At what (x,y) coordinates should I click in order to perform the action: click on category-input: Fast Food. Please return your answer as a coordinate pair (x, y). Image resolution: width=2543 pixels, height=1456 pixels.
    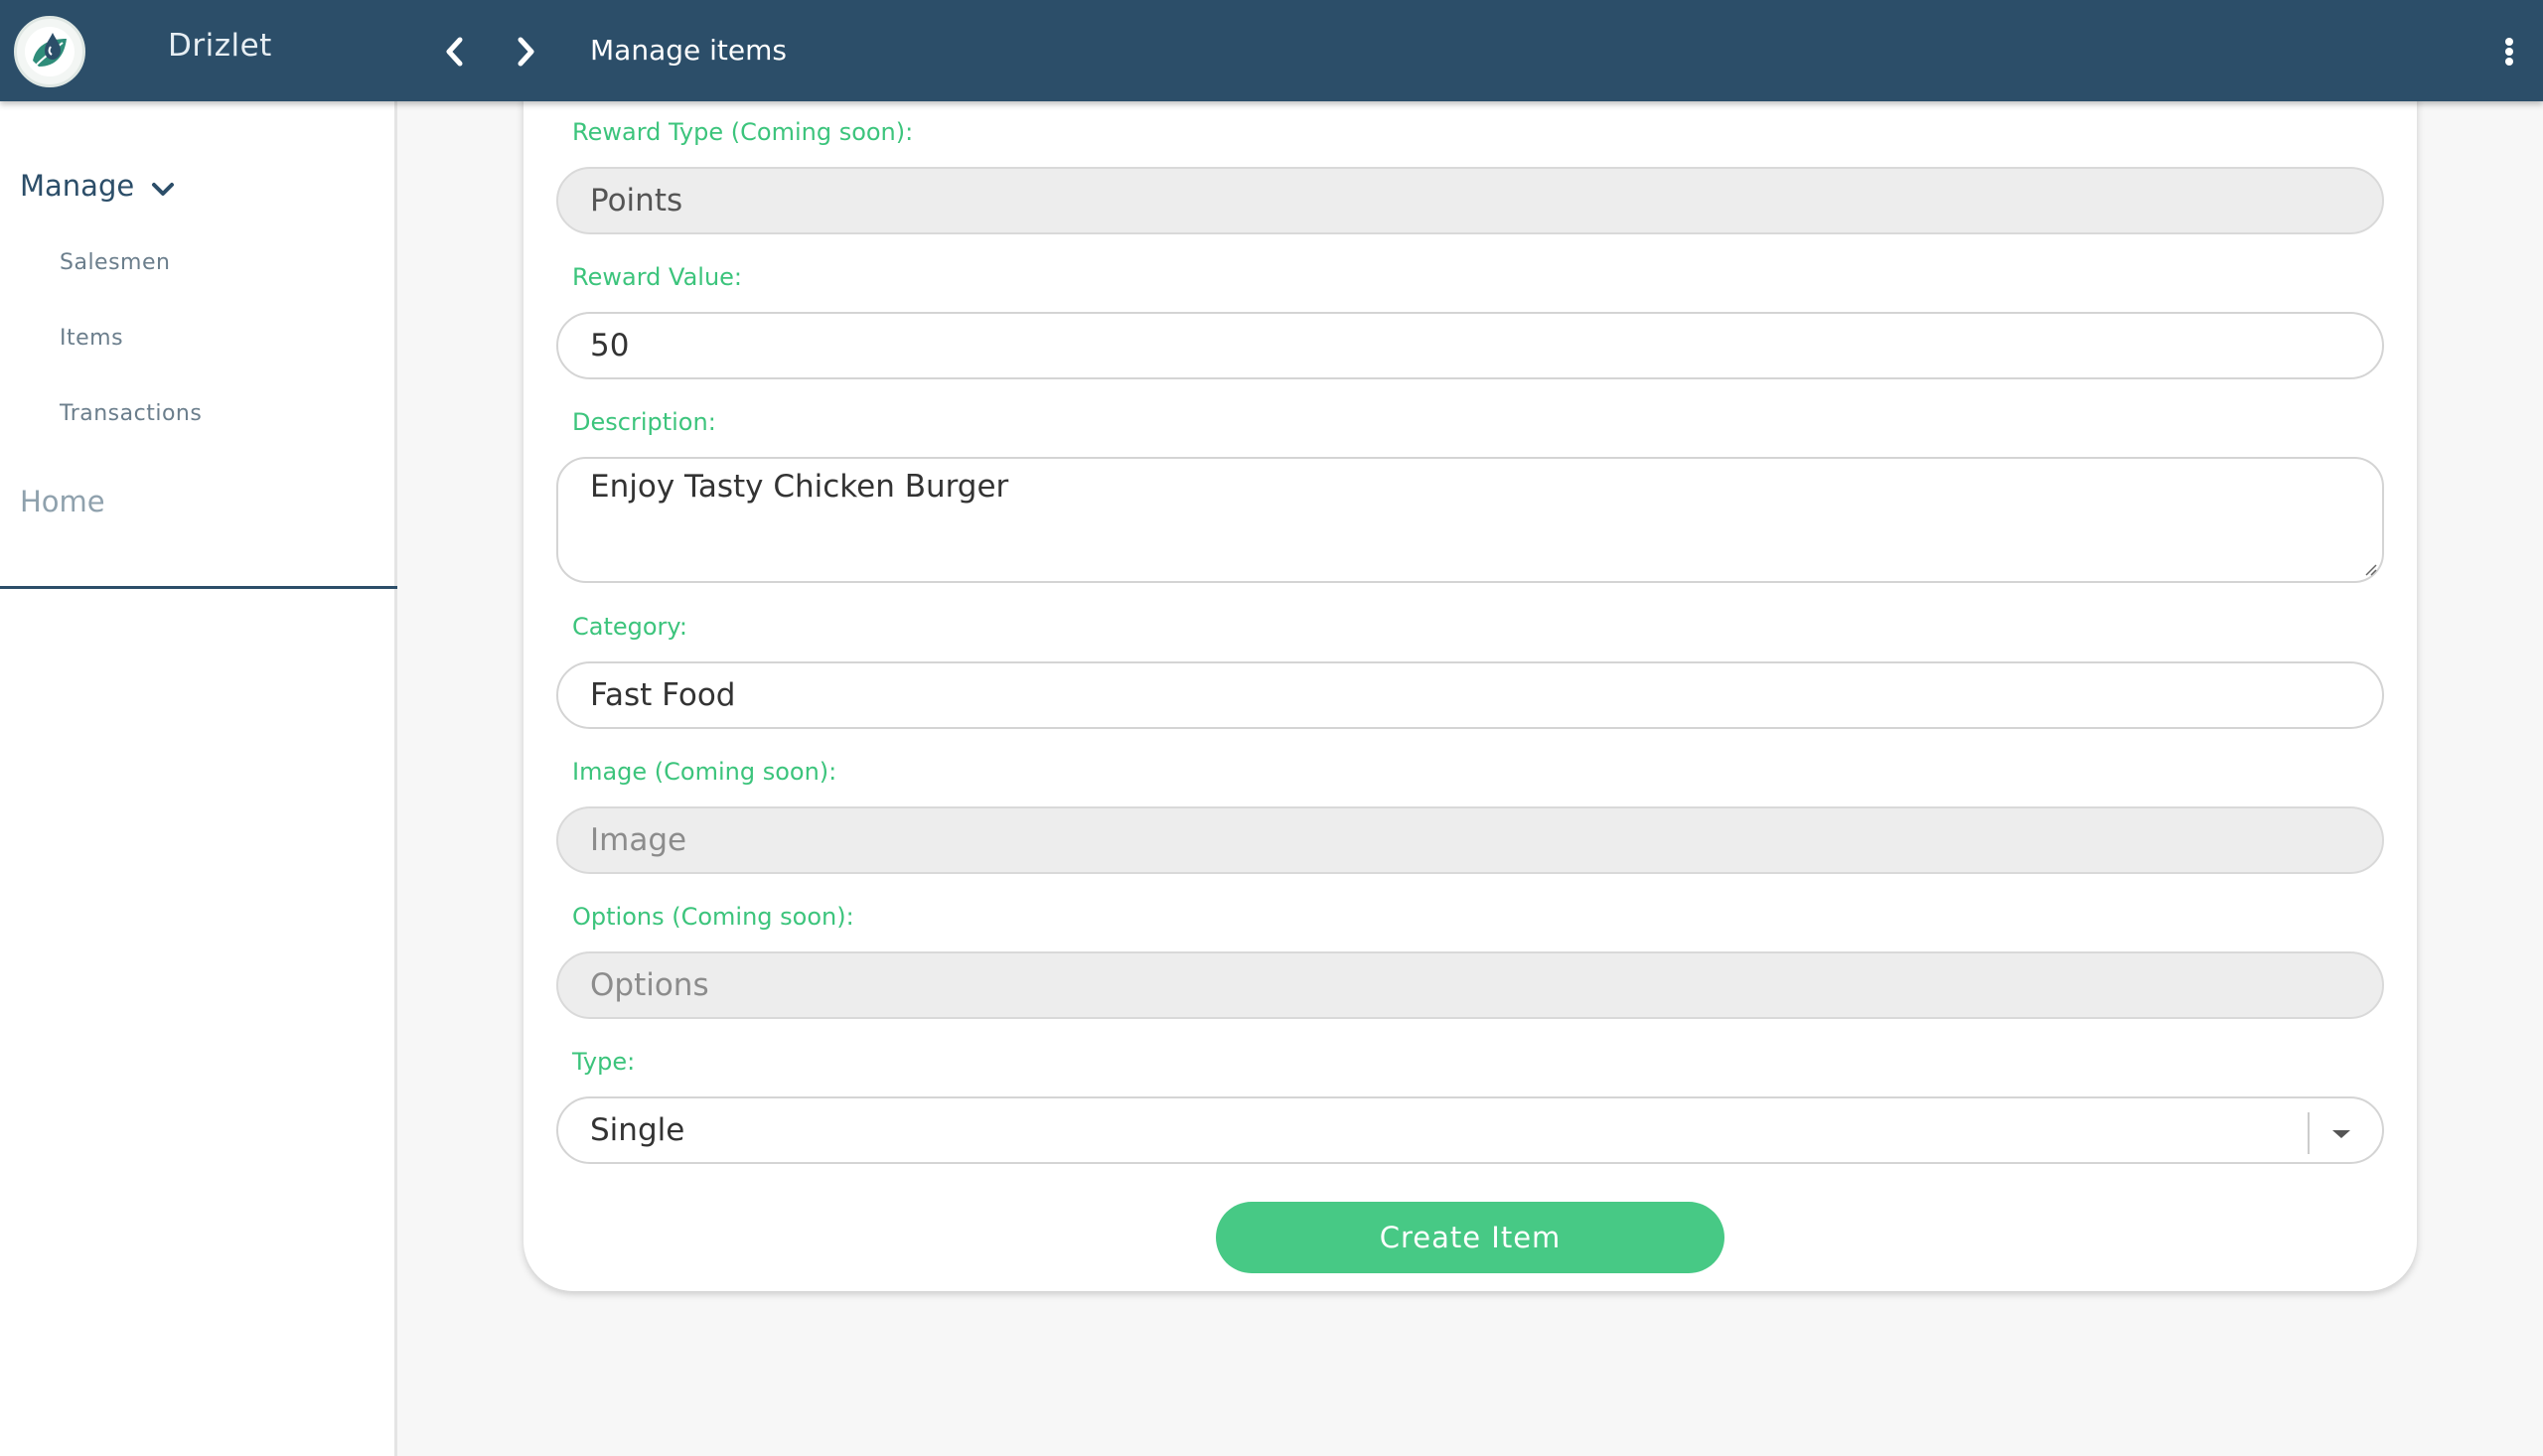
    Looking at the image, I should click on (1470, 695).